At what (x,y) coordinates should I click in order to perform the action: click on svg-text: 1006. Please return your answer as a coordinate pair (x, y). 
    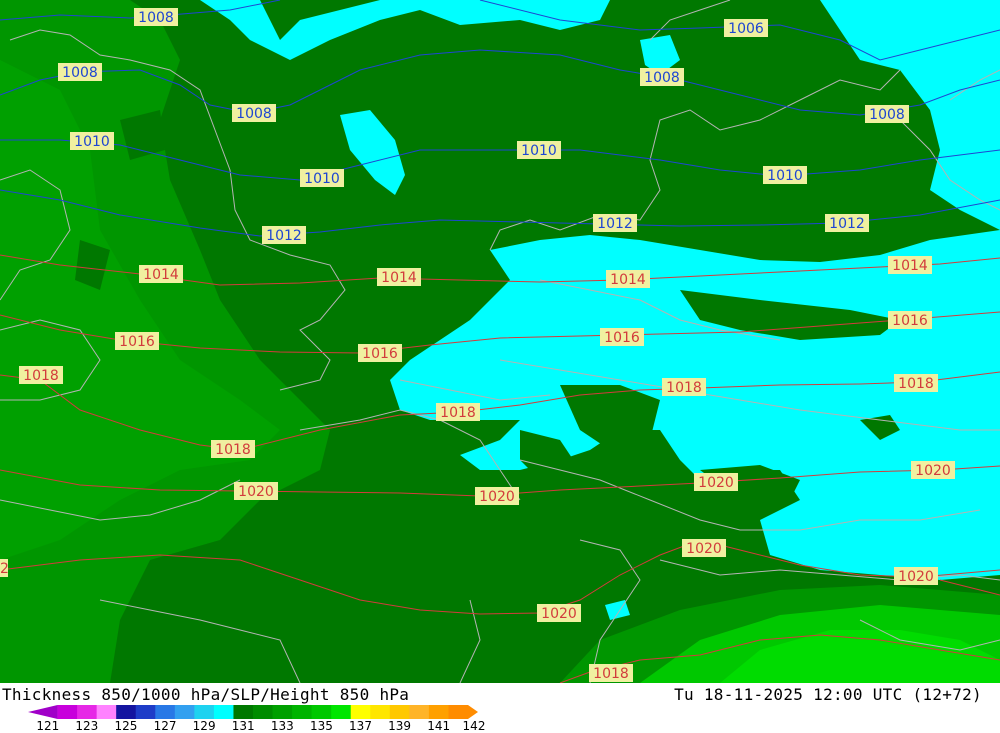
    Looking at the image, I should click on (746, 29).